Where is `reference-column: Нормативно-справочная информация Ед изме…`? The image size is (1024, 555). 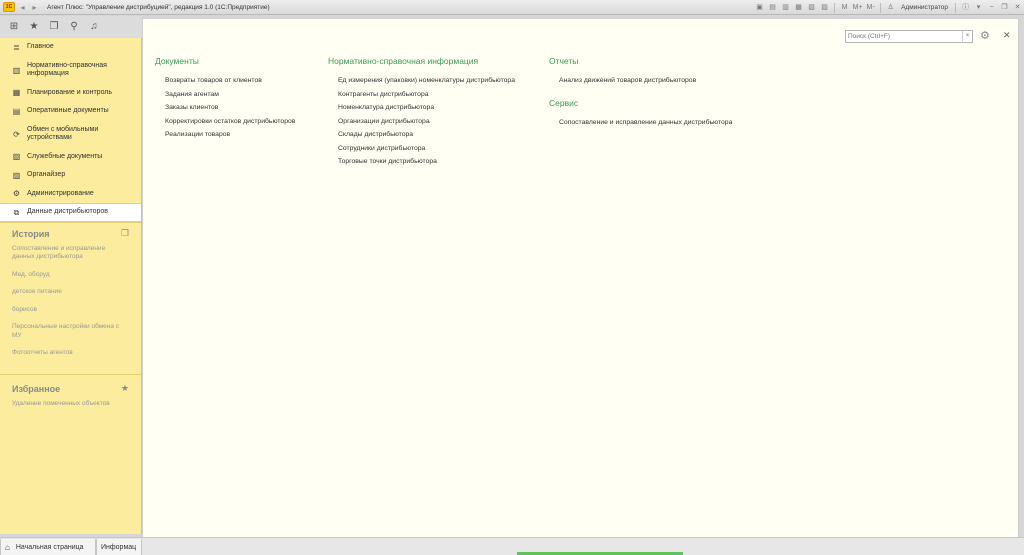 reference-column: Нормативно-справочная информация Ед изме… is located at coordinates (421, 112).